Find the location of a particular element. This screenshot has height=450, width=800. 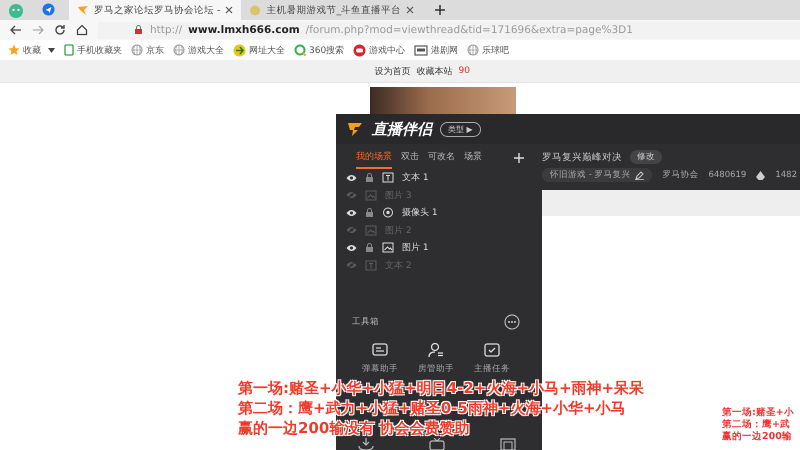

source-name: 文本 1 is located at coordinates (415, 177).